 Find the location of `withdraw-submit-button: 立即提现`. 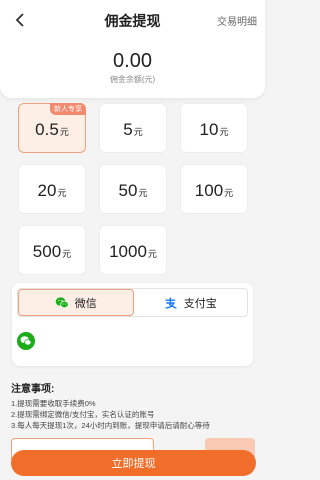

withdraw-submit-button: 立即提现 is located at coordinates (133, 463).